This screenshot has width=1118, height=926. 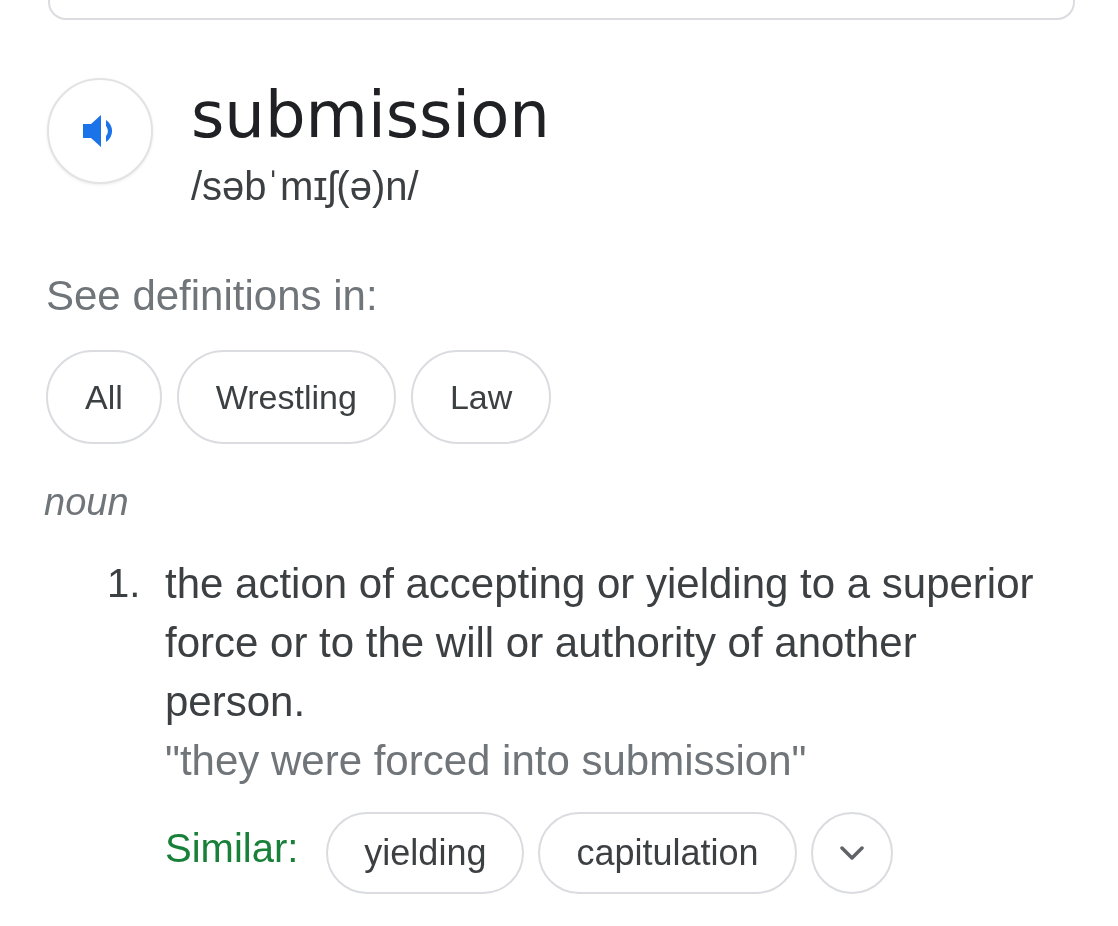 I want to click on sense-number: 1., so click(x=124, y=583).